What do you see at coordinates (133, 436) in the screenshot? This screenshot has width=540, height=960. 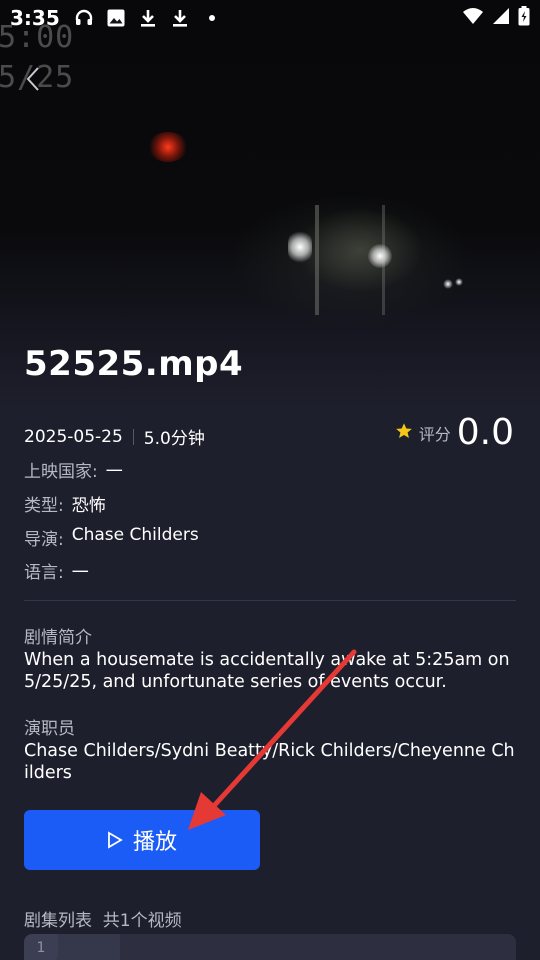 I see `meta-divider` at bounding box center [133, 436].